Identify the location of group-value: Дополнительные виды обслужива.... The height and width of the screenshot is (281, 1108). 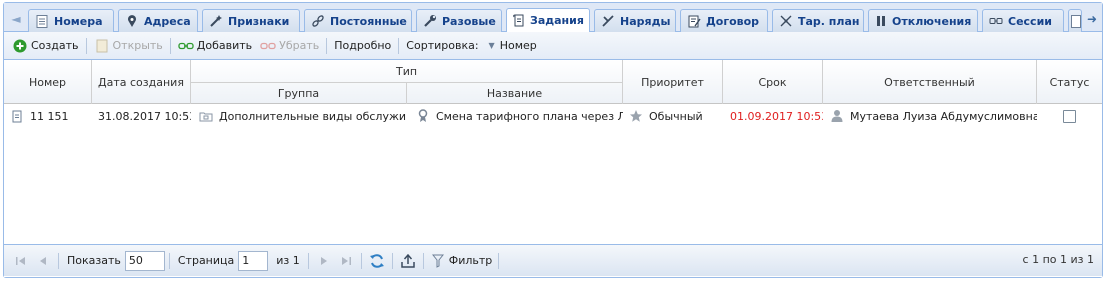
(313, 116).